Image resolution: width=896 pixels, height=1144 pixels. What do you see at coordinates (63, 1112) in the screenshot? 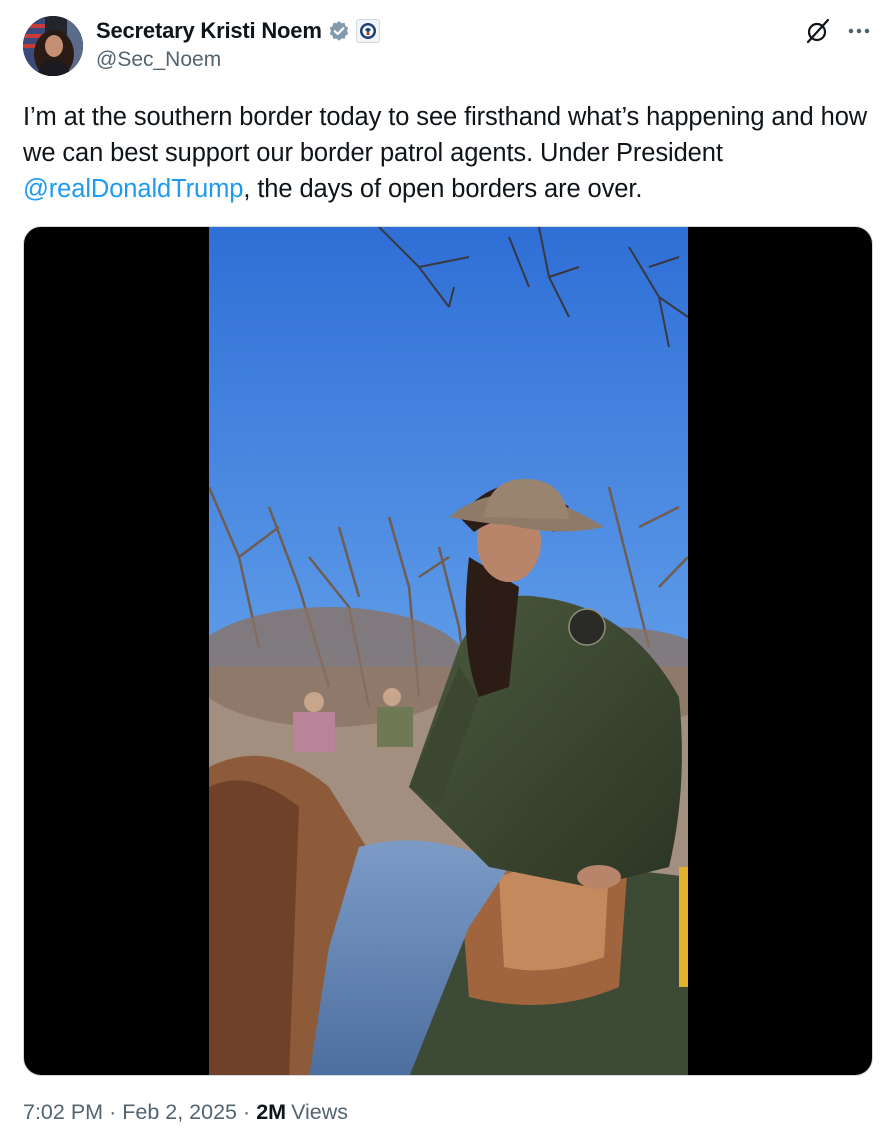
I see `post-time: 7:02 PM` at bounding box center [63, 1112].